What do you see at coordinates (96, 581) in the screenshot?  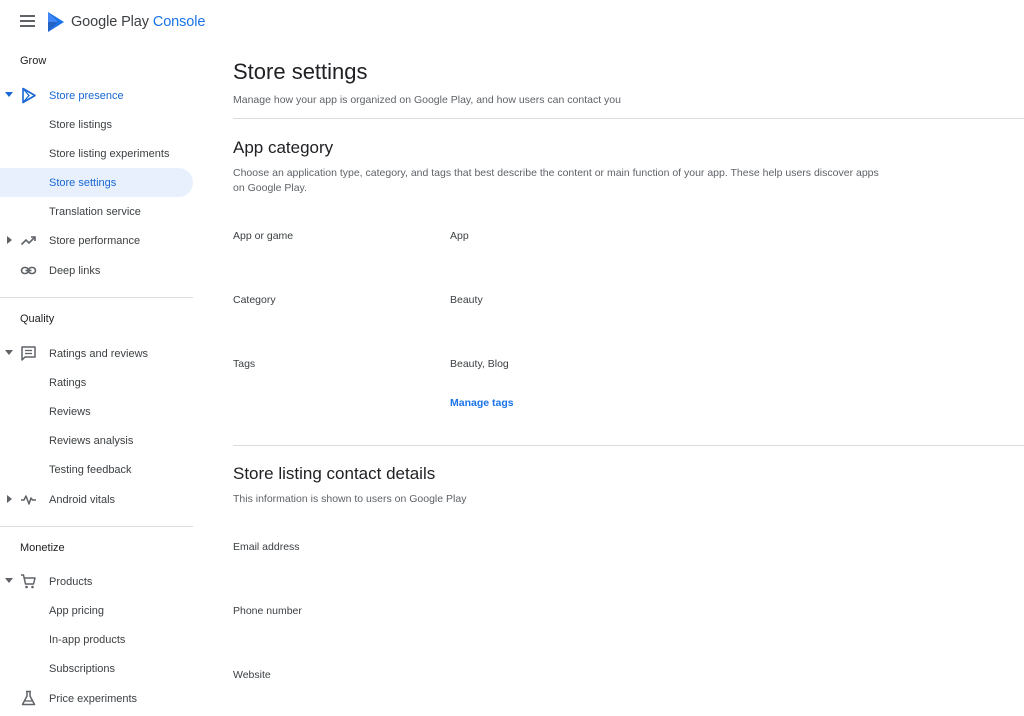 I see `sidebar-item-products: Products` at bounding box center [96, 581].